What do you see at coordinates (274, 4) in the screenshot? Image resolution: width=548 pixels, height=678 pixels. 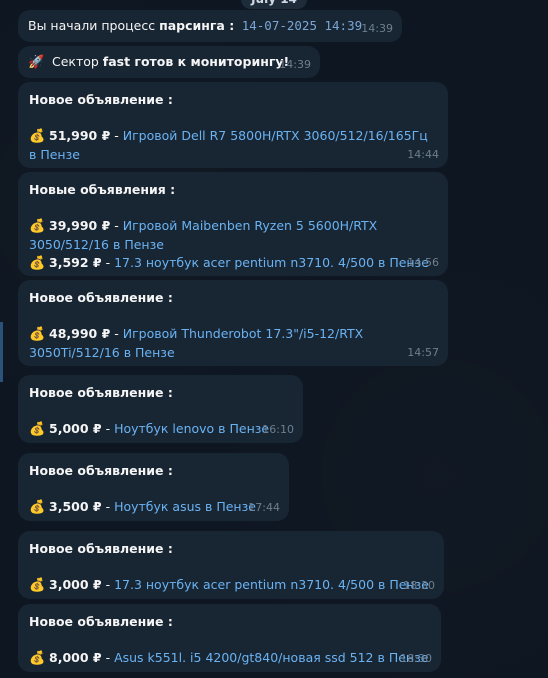 I see `date-separator: July 14` at bounding box center [274, 4].